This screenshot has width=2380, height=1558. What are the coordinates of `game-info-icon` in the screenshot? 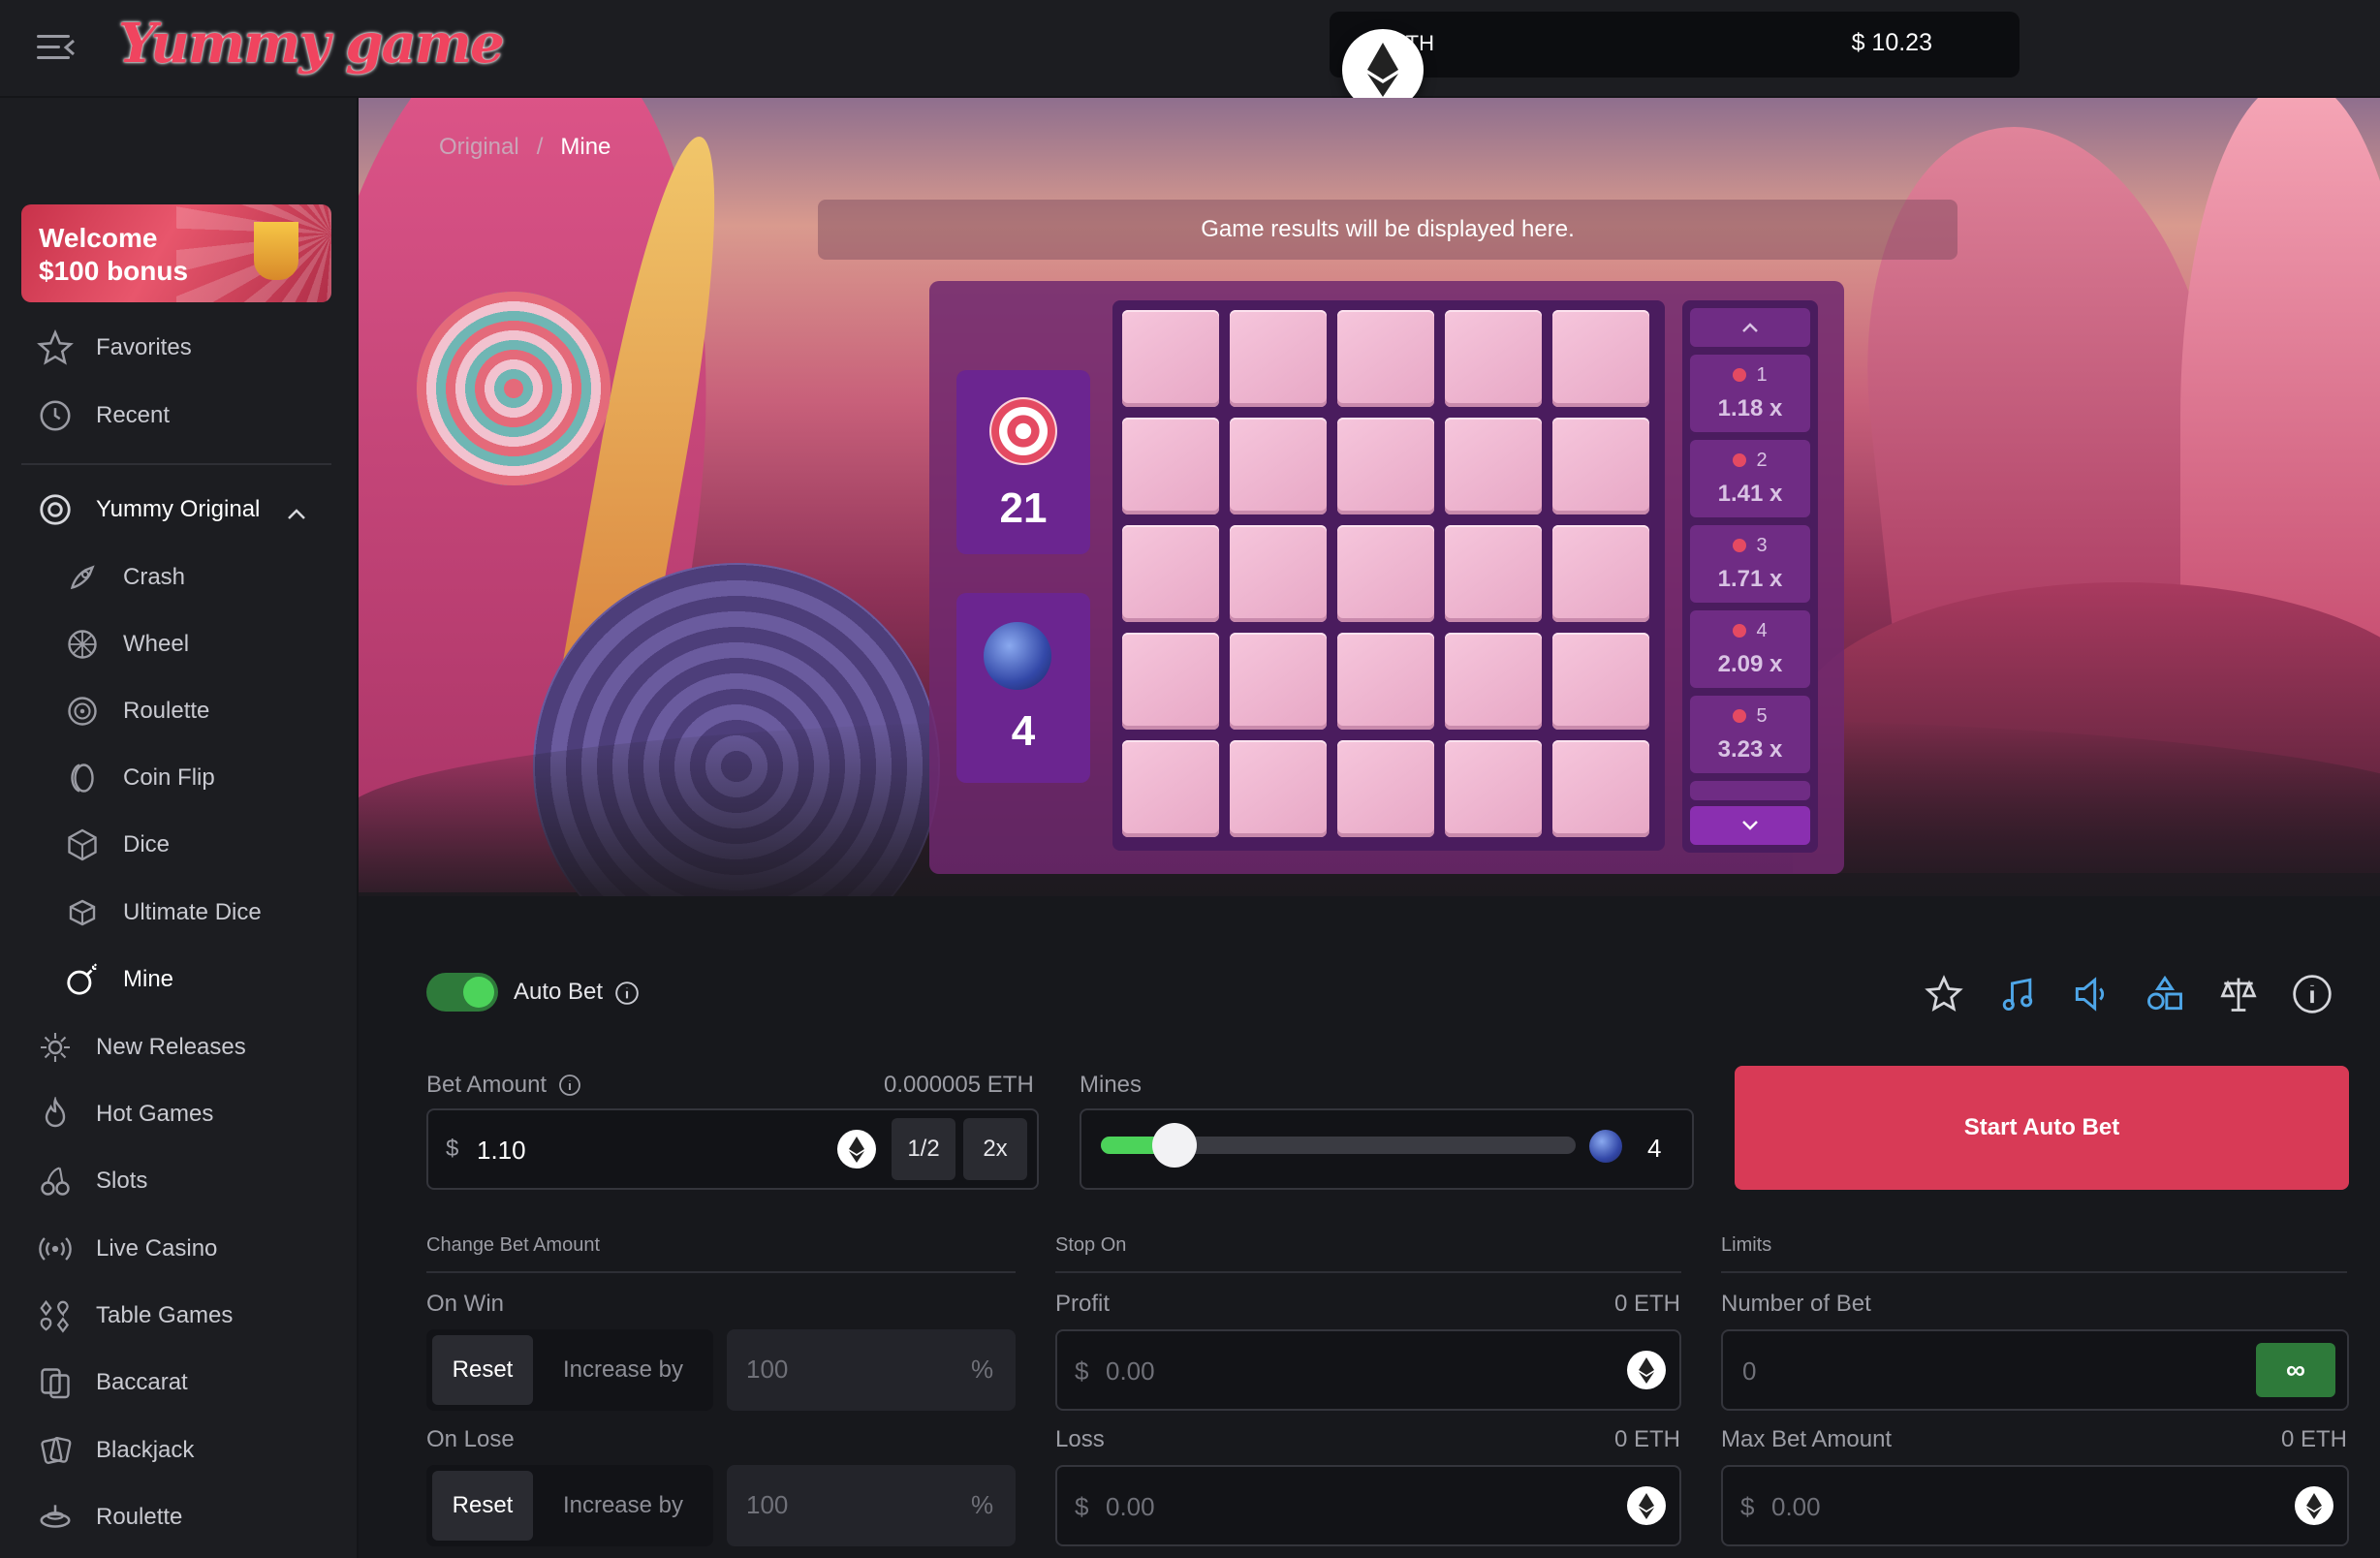 It's located at (2312, 994).